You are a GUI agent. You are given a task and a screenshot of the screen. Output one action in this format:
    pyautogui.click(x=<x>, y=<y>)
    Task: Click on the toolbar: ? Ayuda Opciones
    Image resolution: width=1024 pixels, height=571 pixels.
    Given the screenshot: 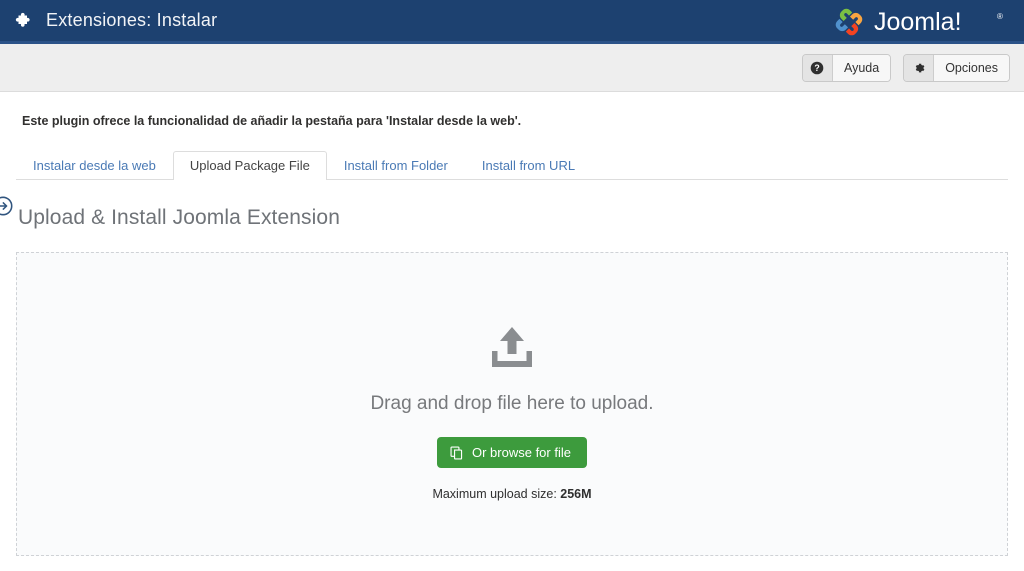 What is the action you would take?
    pyautogui.click(x=512, y=68)
    